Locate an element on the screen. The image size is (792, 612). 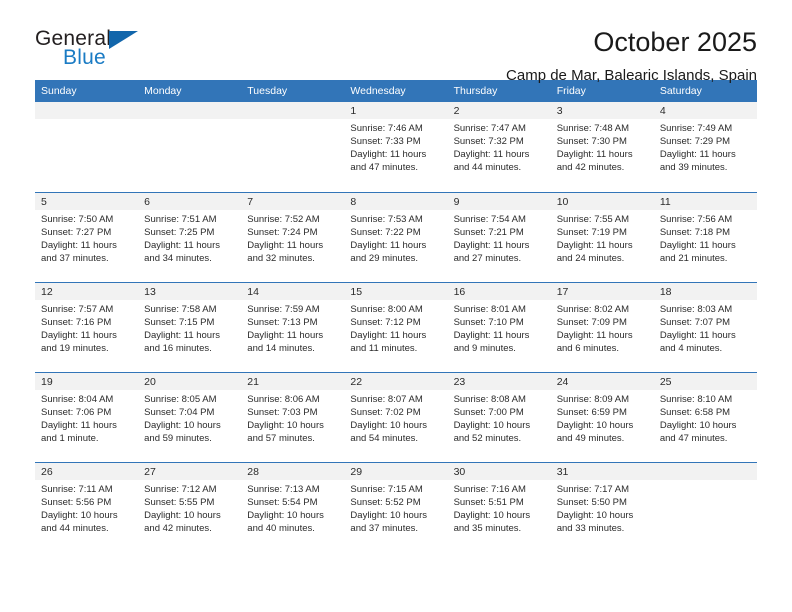
daylight-text: Daylight: 11 hours and 29 minutes. is located at coordinates (388, 251).